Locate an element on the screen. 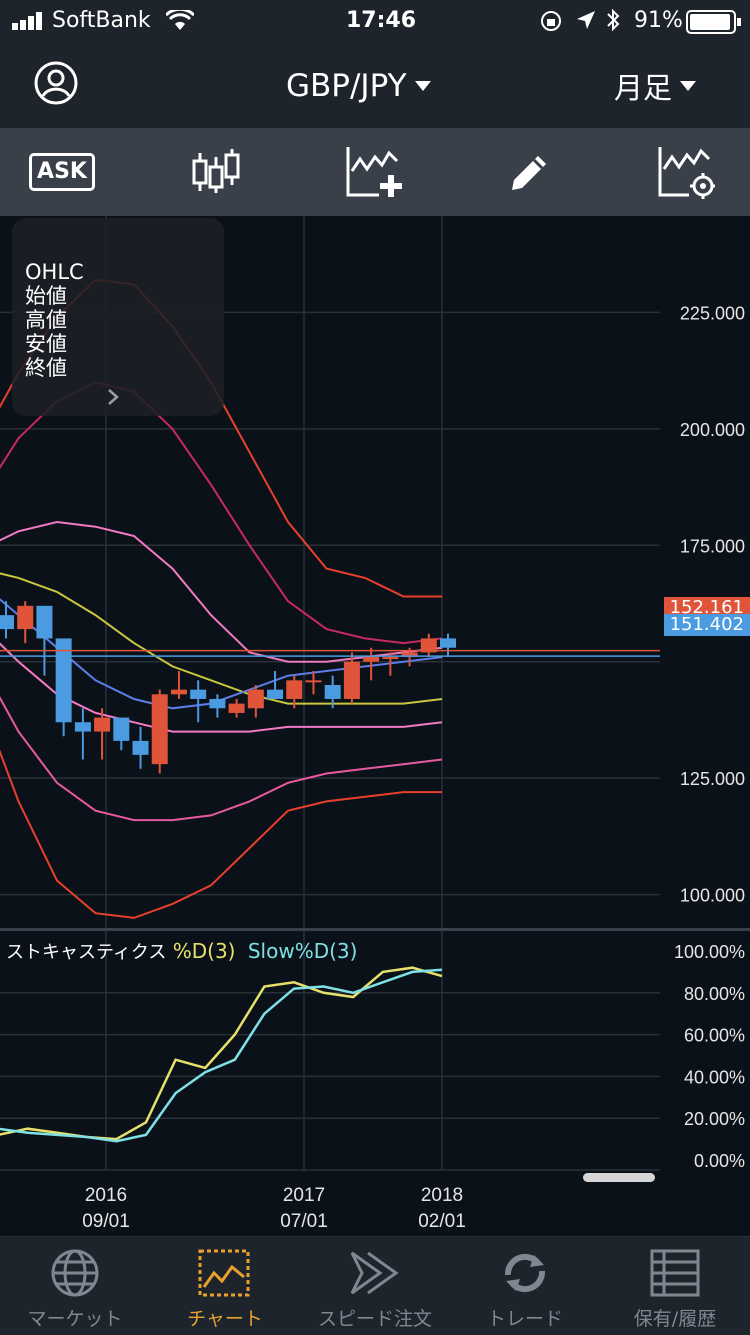 This screenshot has height=1335, width=750. ask-badge: ASK is located at coordinates (62, 172).